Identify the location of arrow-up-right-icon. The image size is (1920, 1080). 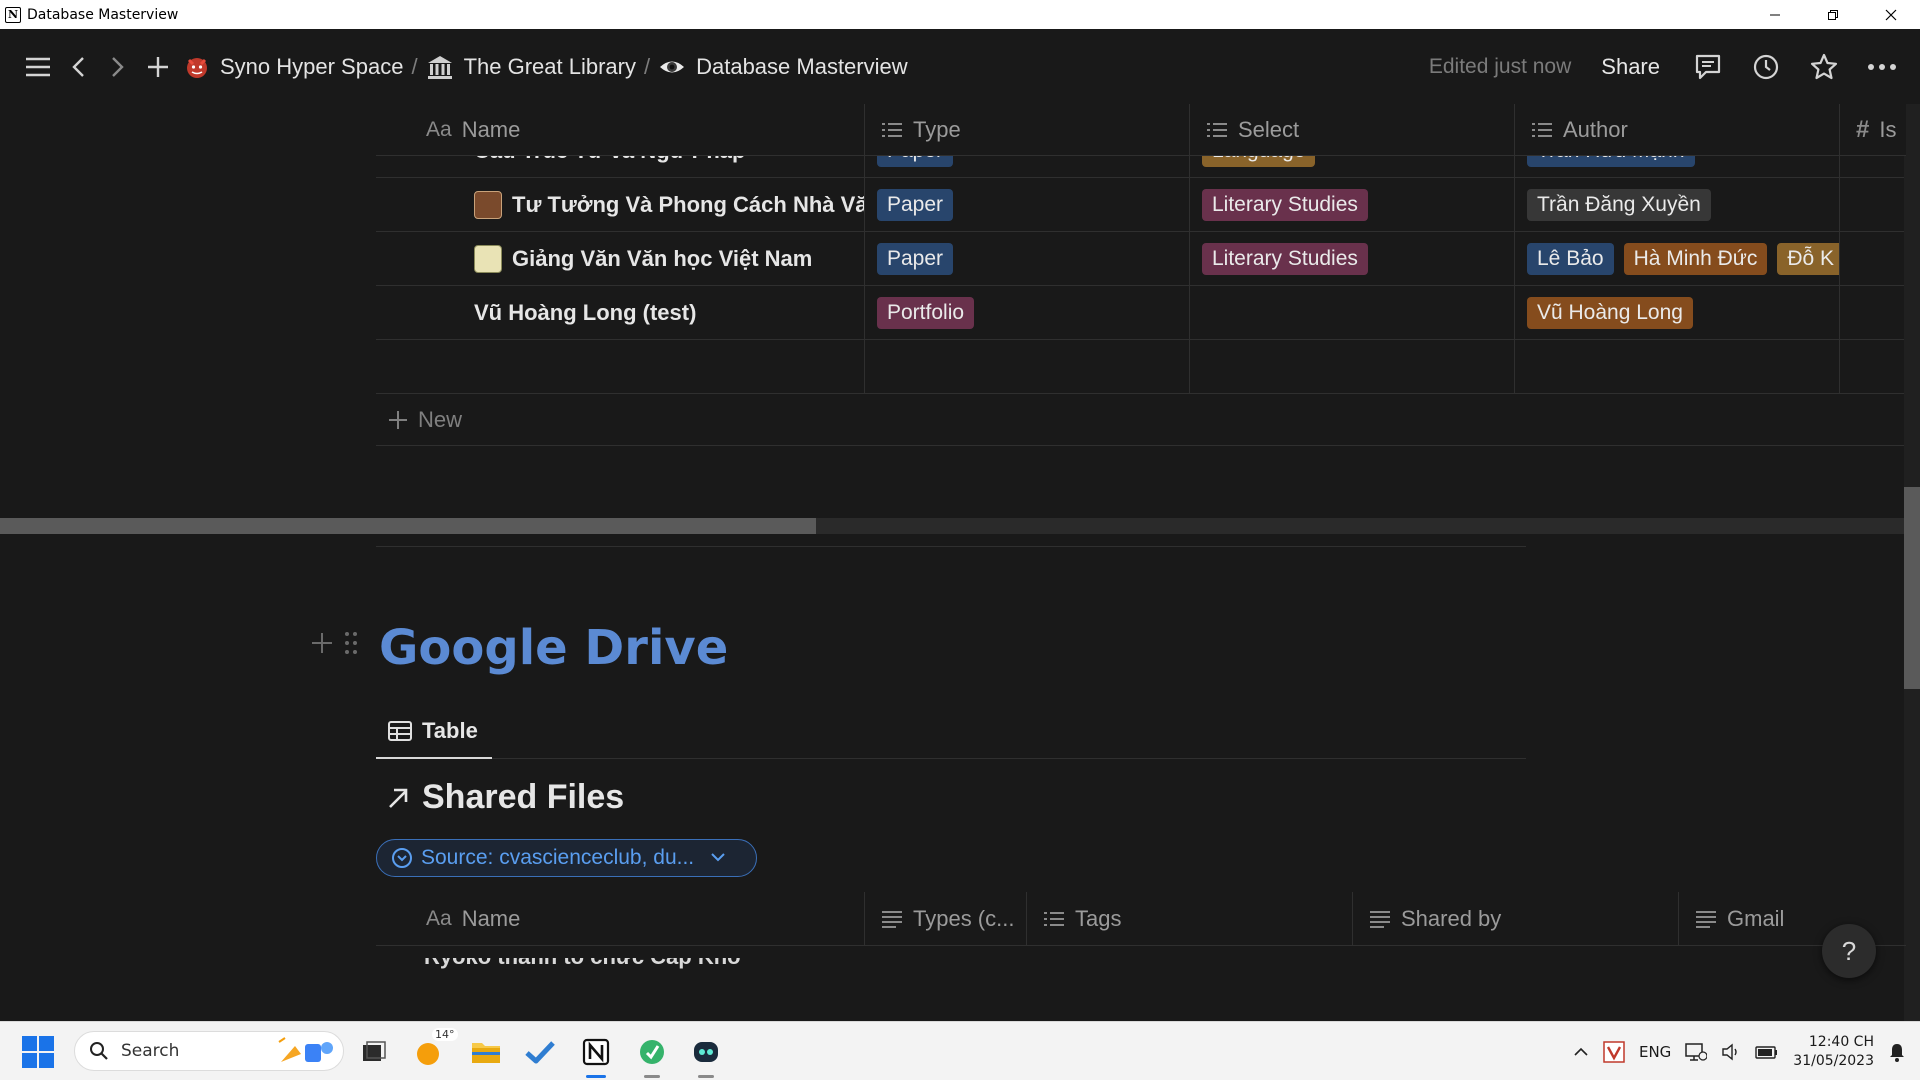
(398, 798).